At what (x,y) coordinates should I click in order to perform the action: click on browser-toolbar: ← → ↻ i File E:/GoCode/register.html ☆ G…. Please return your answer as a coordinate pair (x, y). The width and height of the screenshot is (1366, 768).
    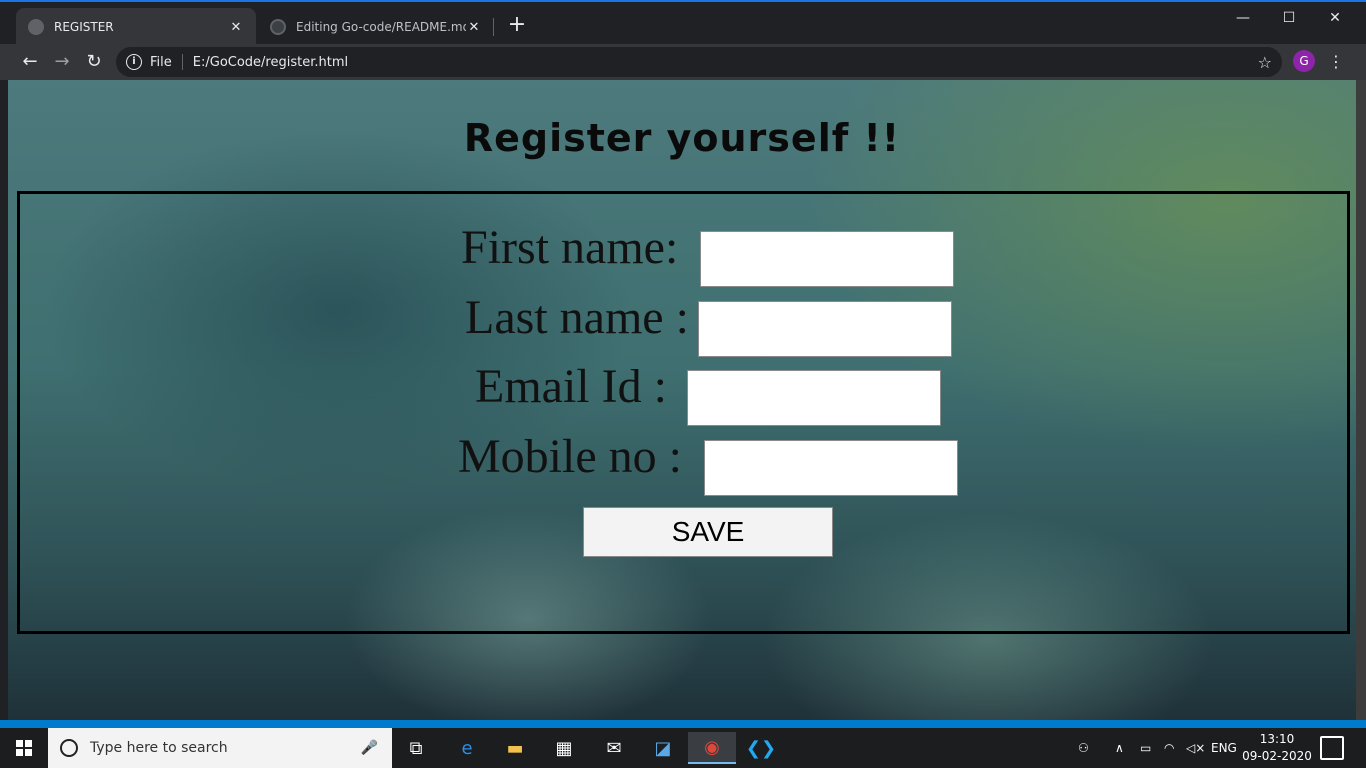
    Looking at the image, I should click on (683, 62).